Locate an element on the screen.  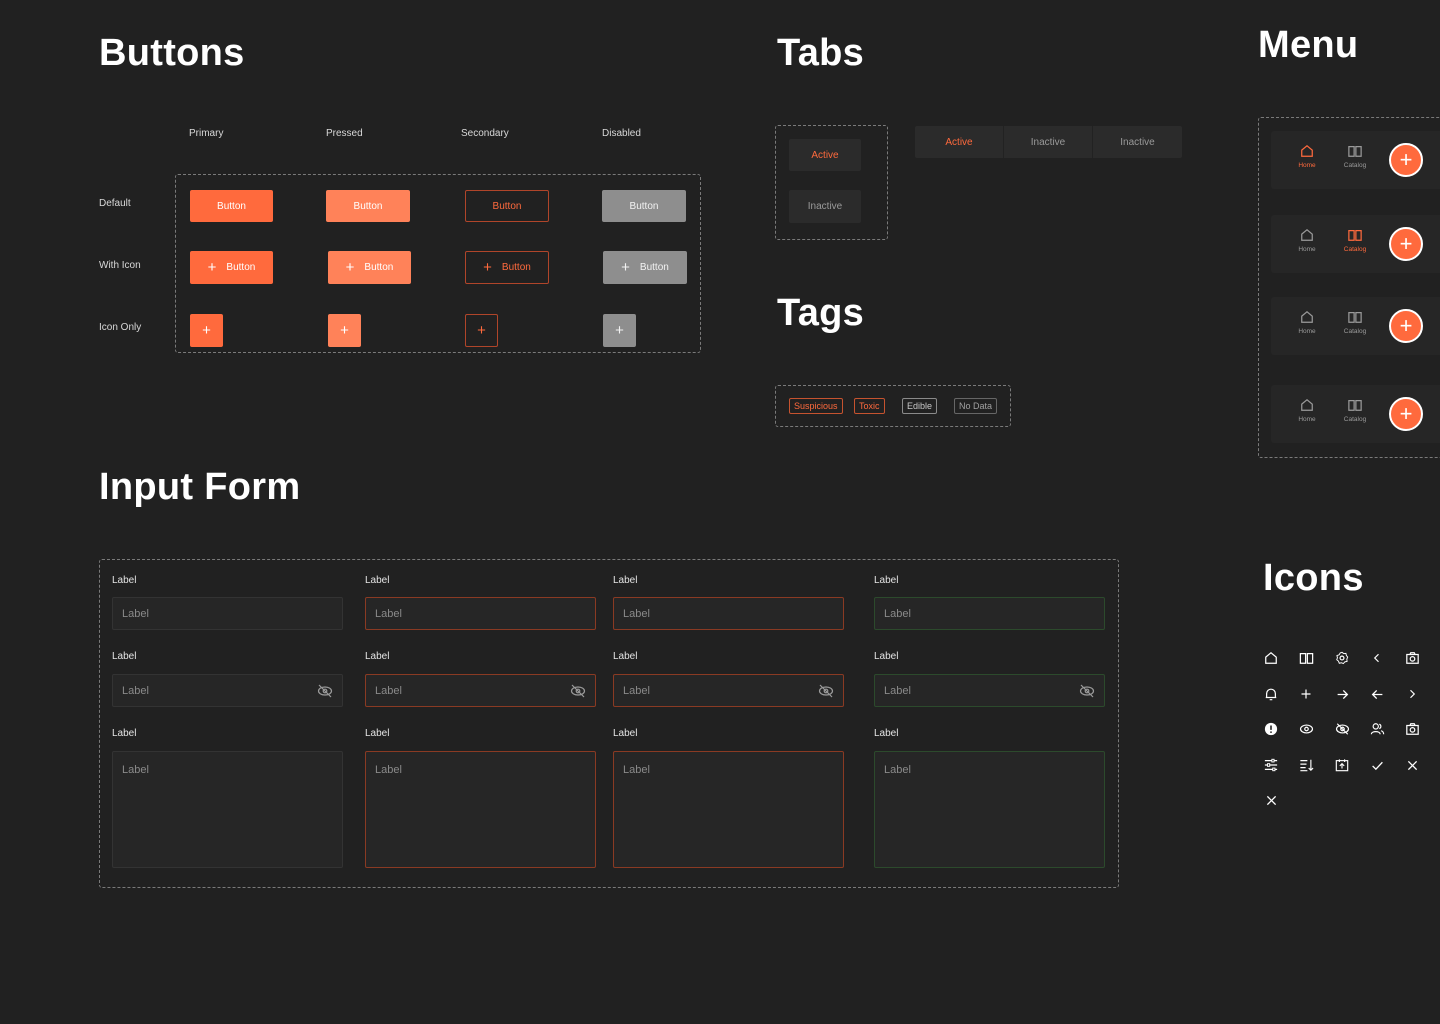
users-icon is located at coordinates (1377, 729).